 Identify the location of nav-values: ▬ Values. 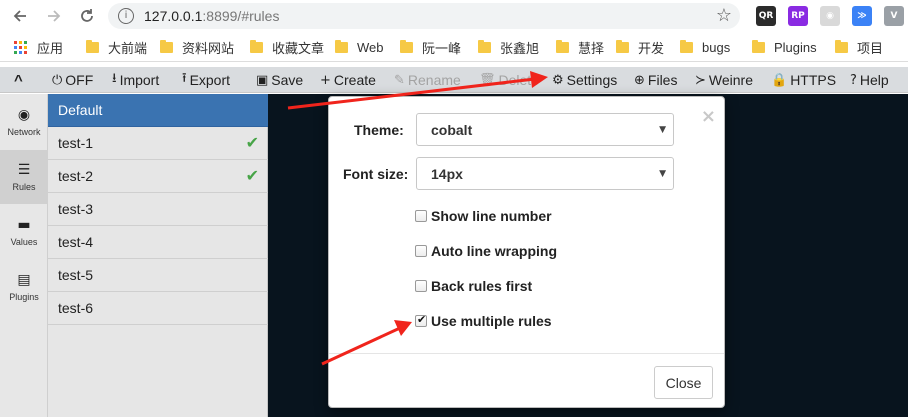
(24, 232).